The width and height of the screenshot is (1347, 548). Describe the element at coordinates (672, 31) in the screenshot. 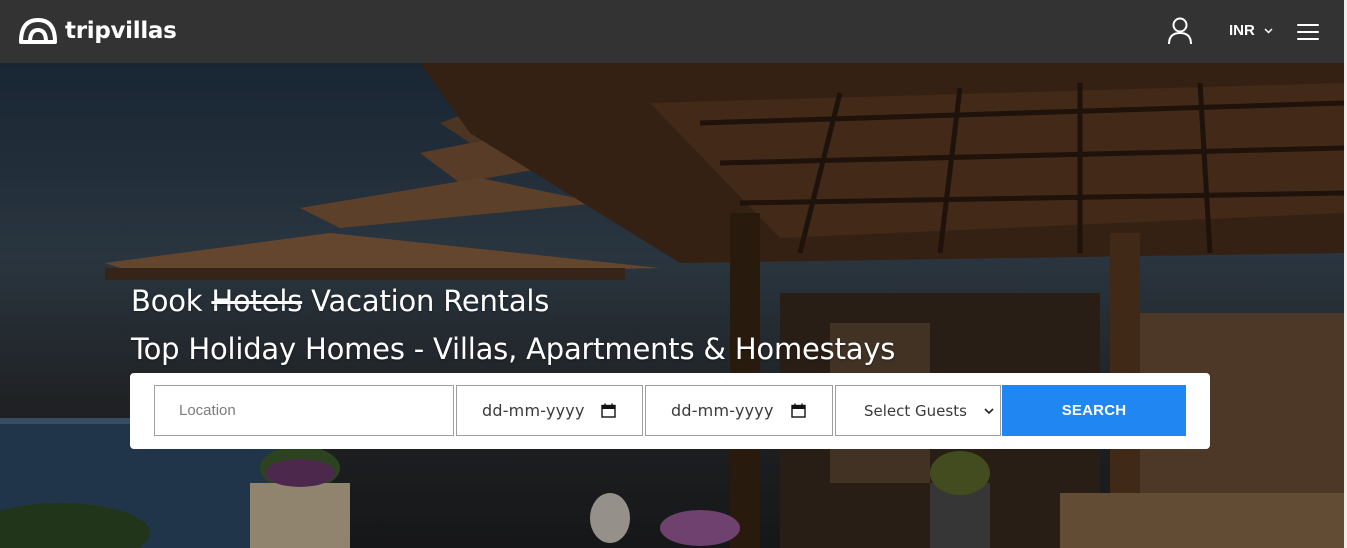

I see `top-navbar: tripvillas INR` at that location.